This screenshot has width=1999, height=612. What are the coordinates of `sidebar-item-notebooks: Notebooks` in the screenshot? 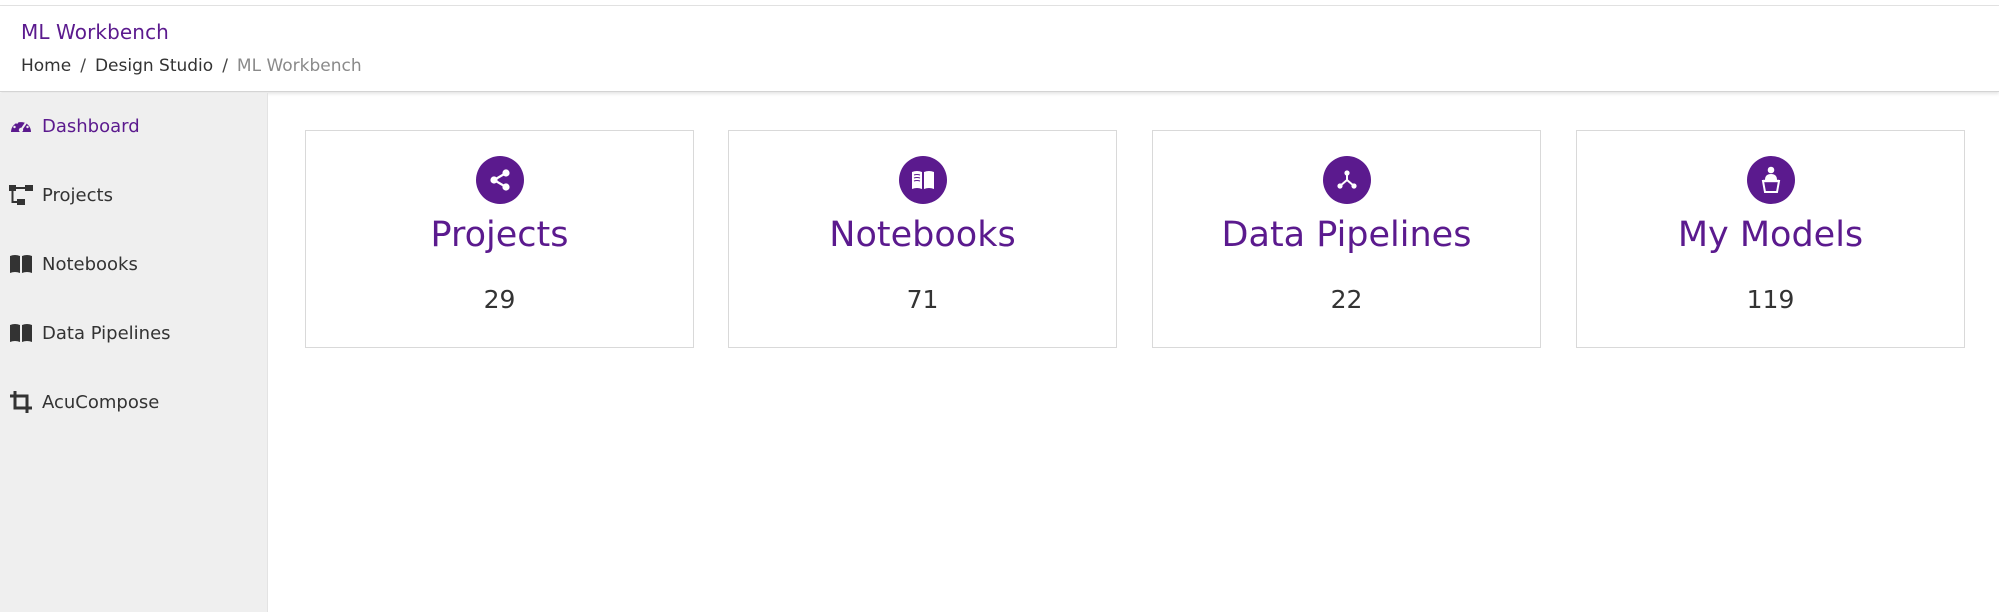 It's located at (134, 264).